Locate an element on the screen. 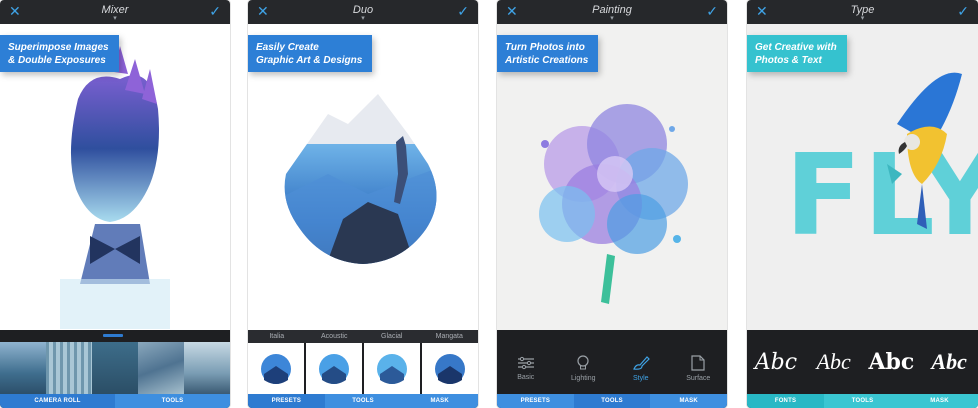 The width and height of the screenshot is (978, 408). feature-callout: Get Creative with Photos & Text is located at coordinates (797, 53).